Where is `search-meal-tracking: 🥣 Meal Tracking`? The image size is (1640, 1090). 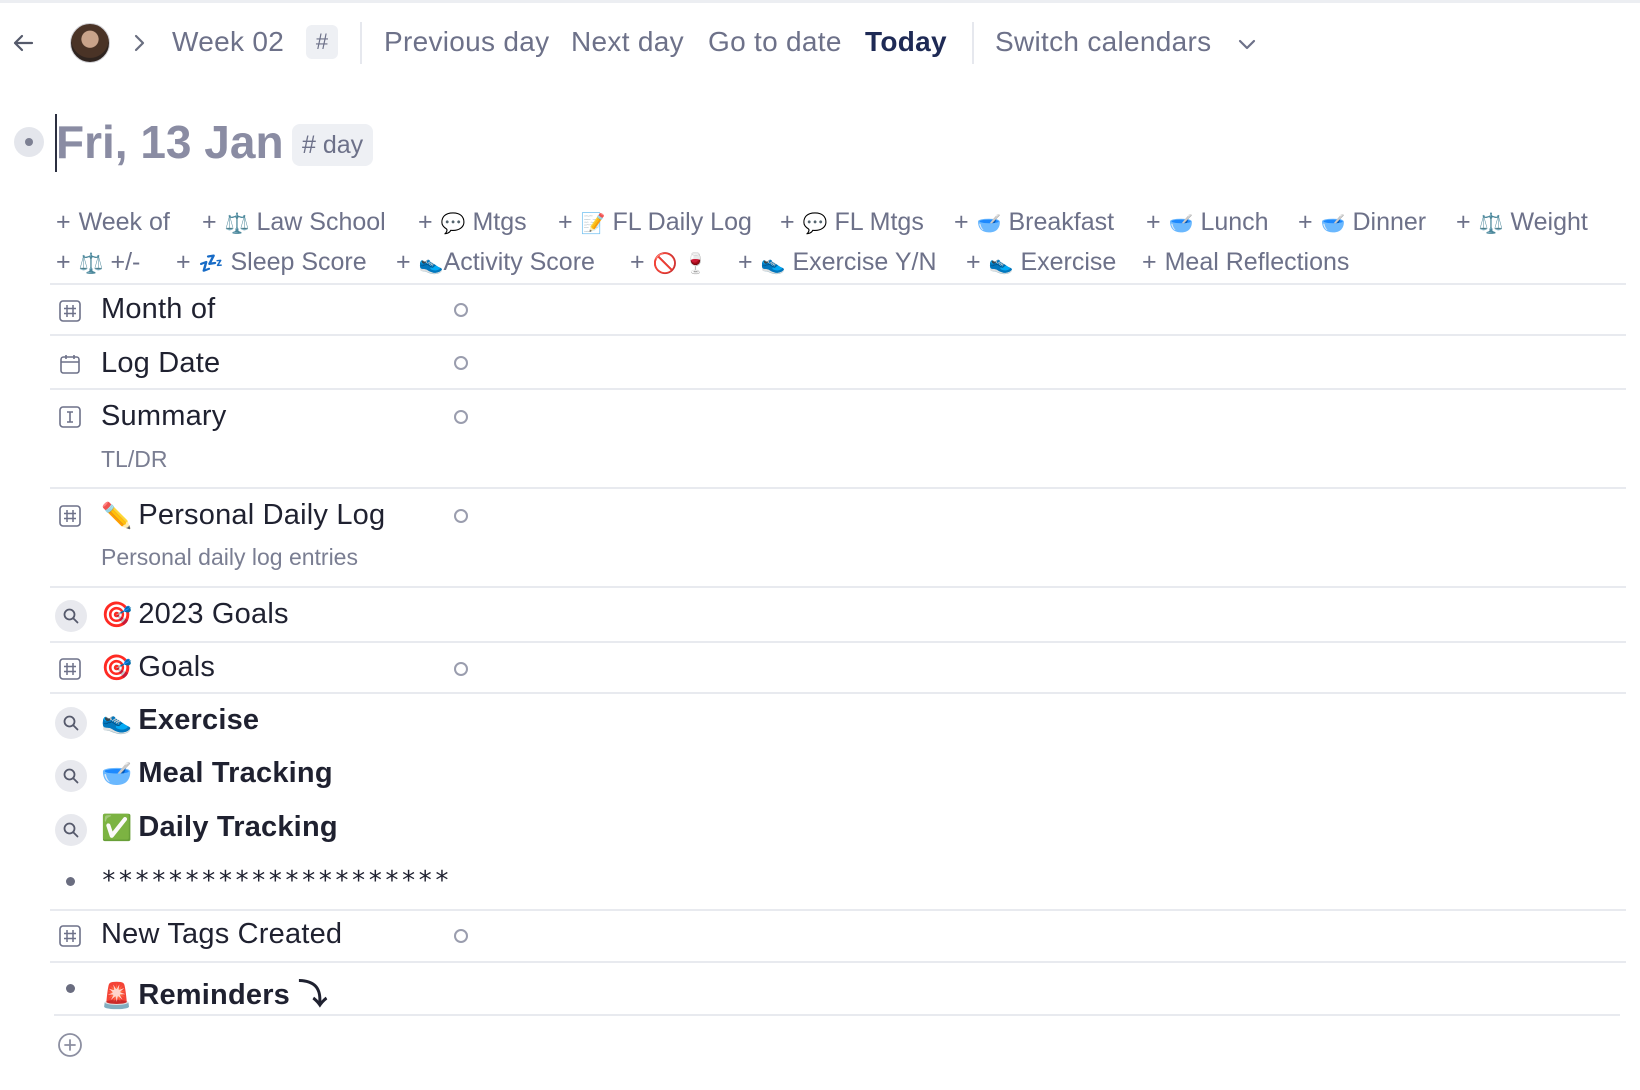 search-meal-tracking: 🥣 Meal Tracking is located at coordinates (217, 773).